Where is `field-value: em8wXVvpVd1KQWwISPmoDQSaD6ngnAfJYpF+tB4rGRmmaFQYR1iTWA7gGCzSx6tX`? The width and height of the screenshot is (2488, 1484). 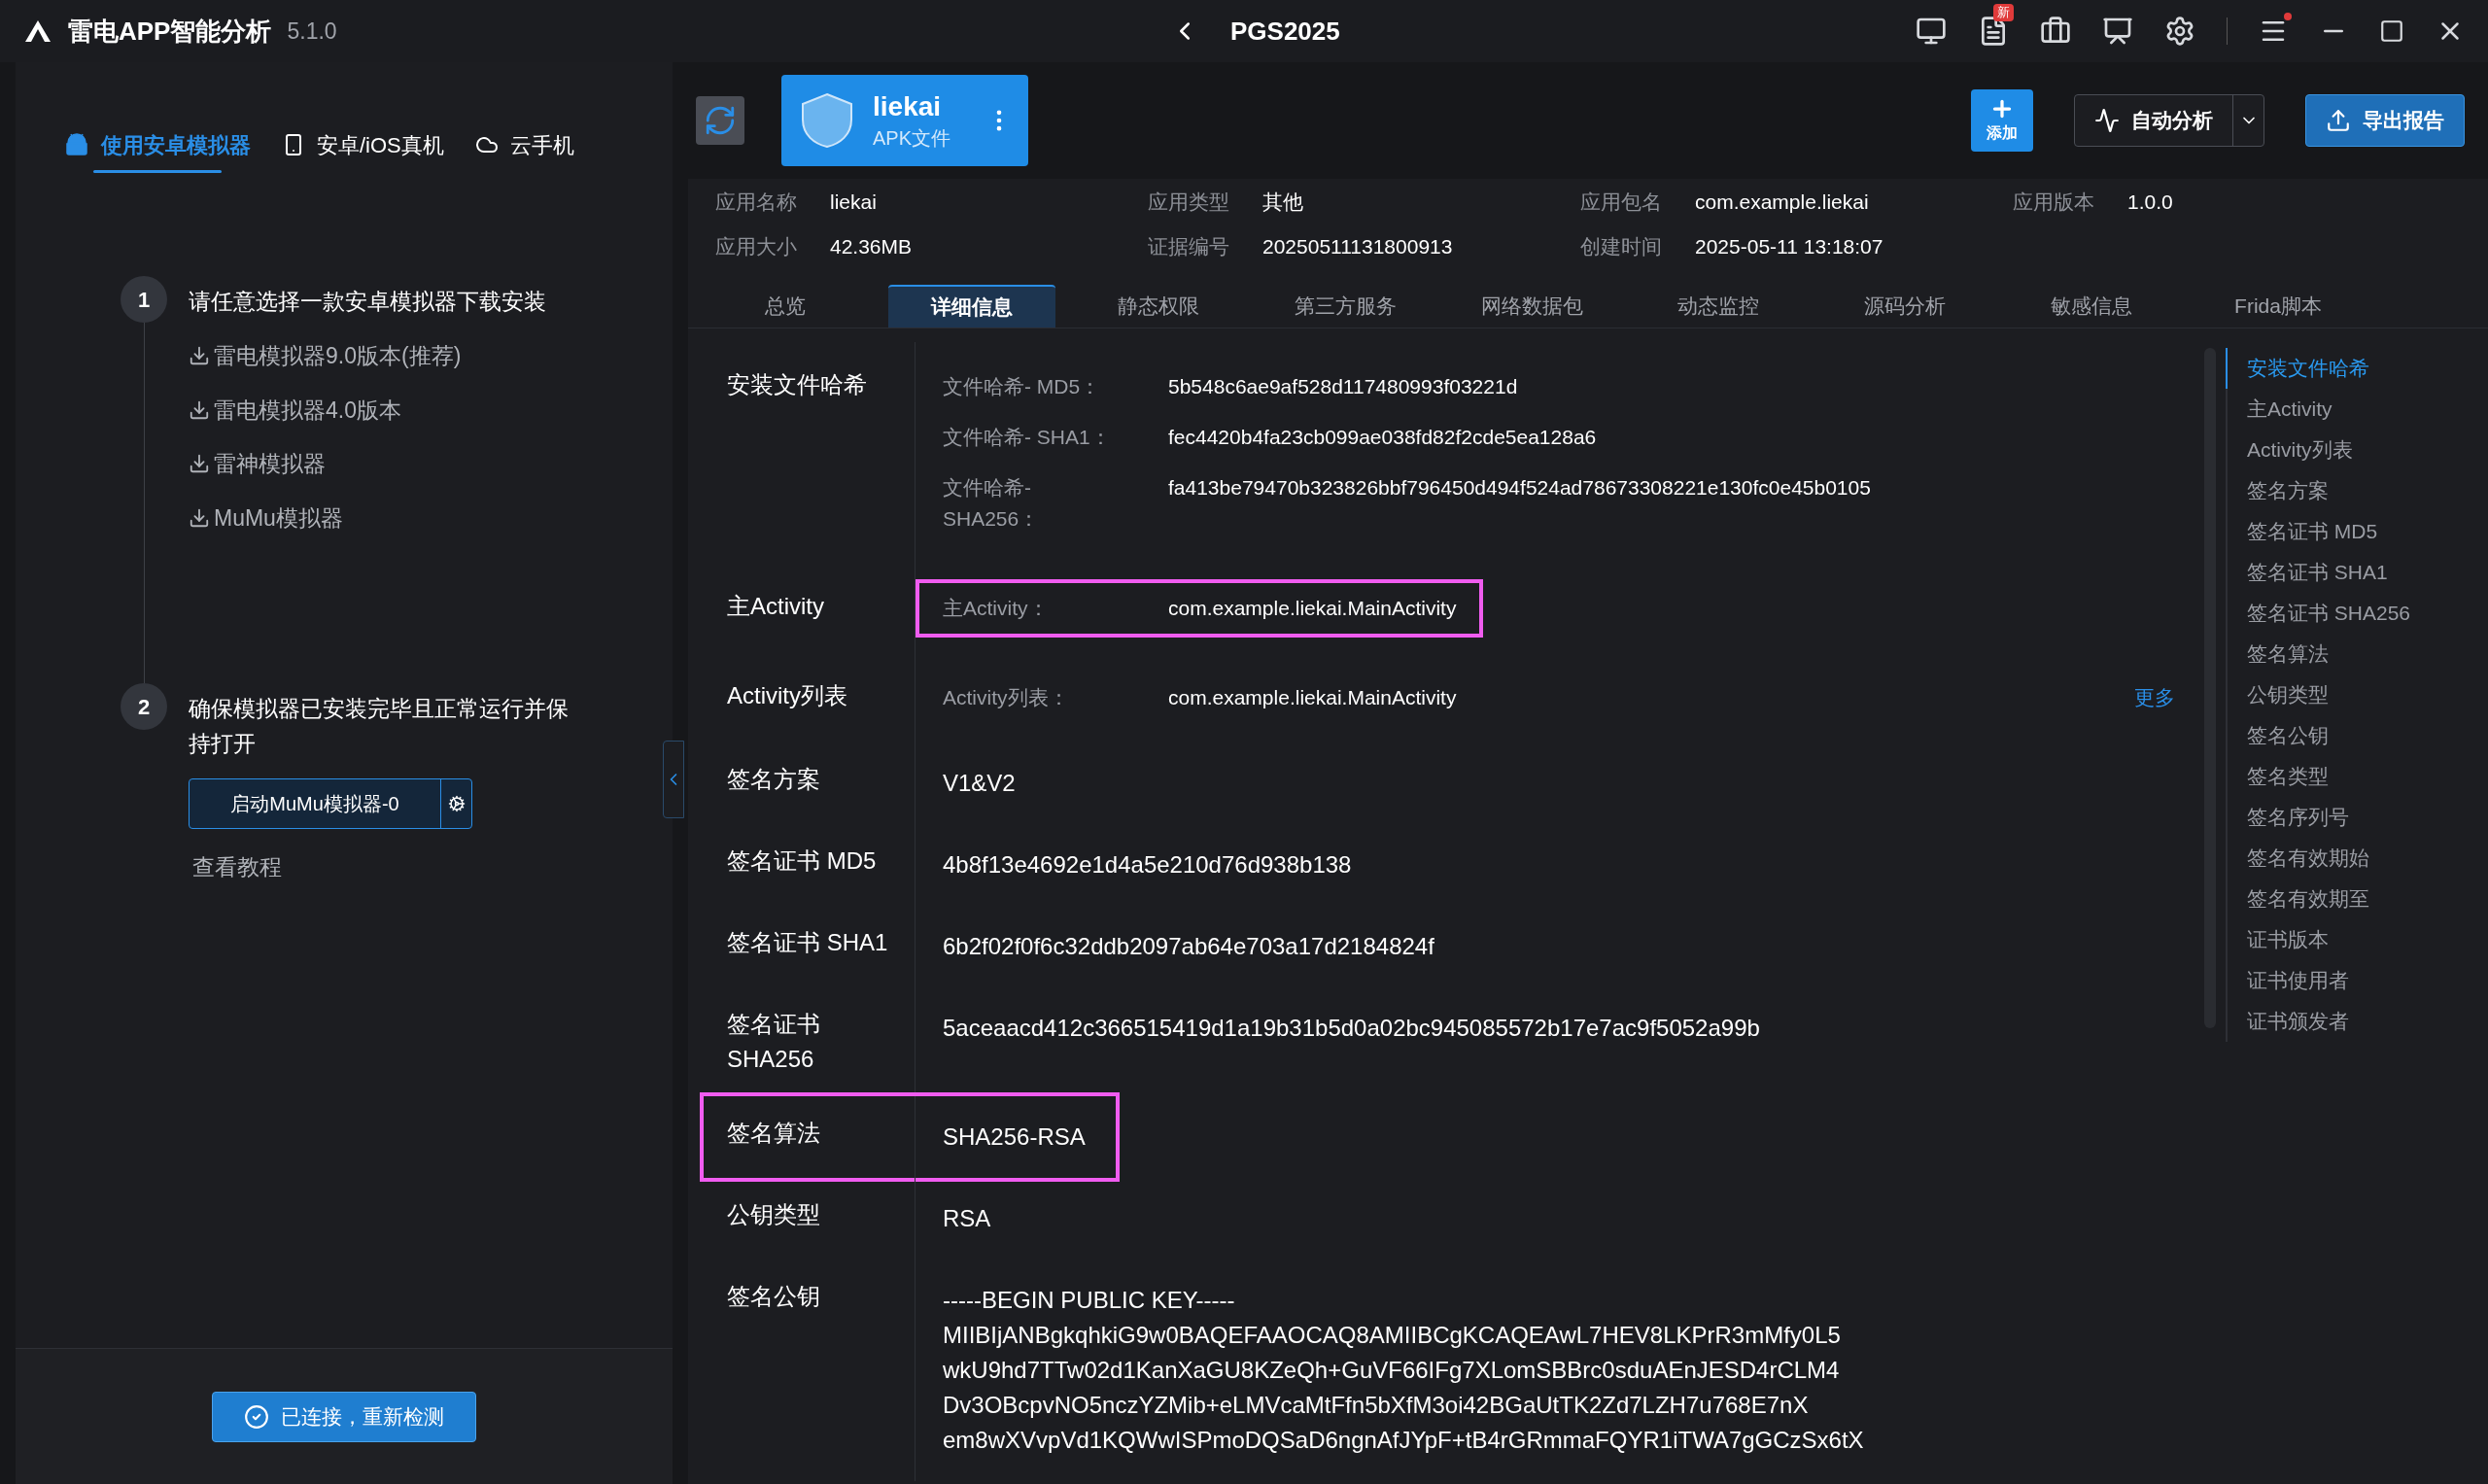 field-value: em8wXVvpVd1KQWwISPmoDQSaD6ngnAfJYpF+tB4rGRmmaFQYR1iTWA7gGCzSx6tX is located at coordinates (1404, 1440).